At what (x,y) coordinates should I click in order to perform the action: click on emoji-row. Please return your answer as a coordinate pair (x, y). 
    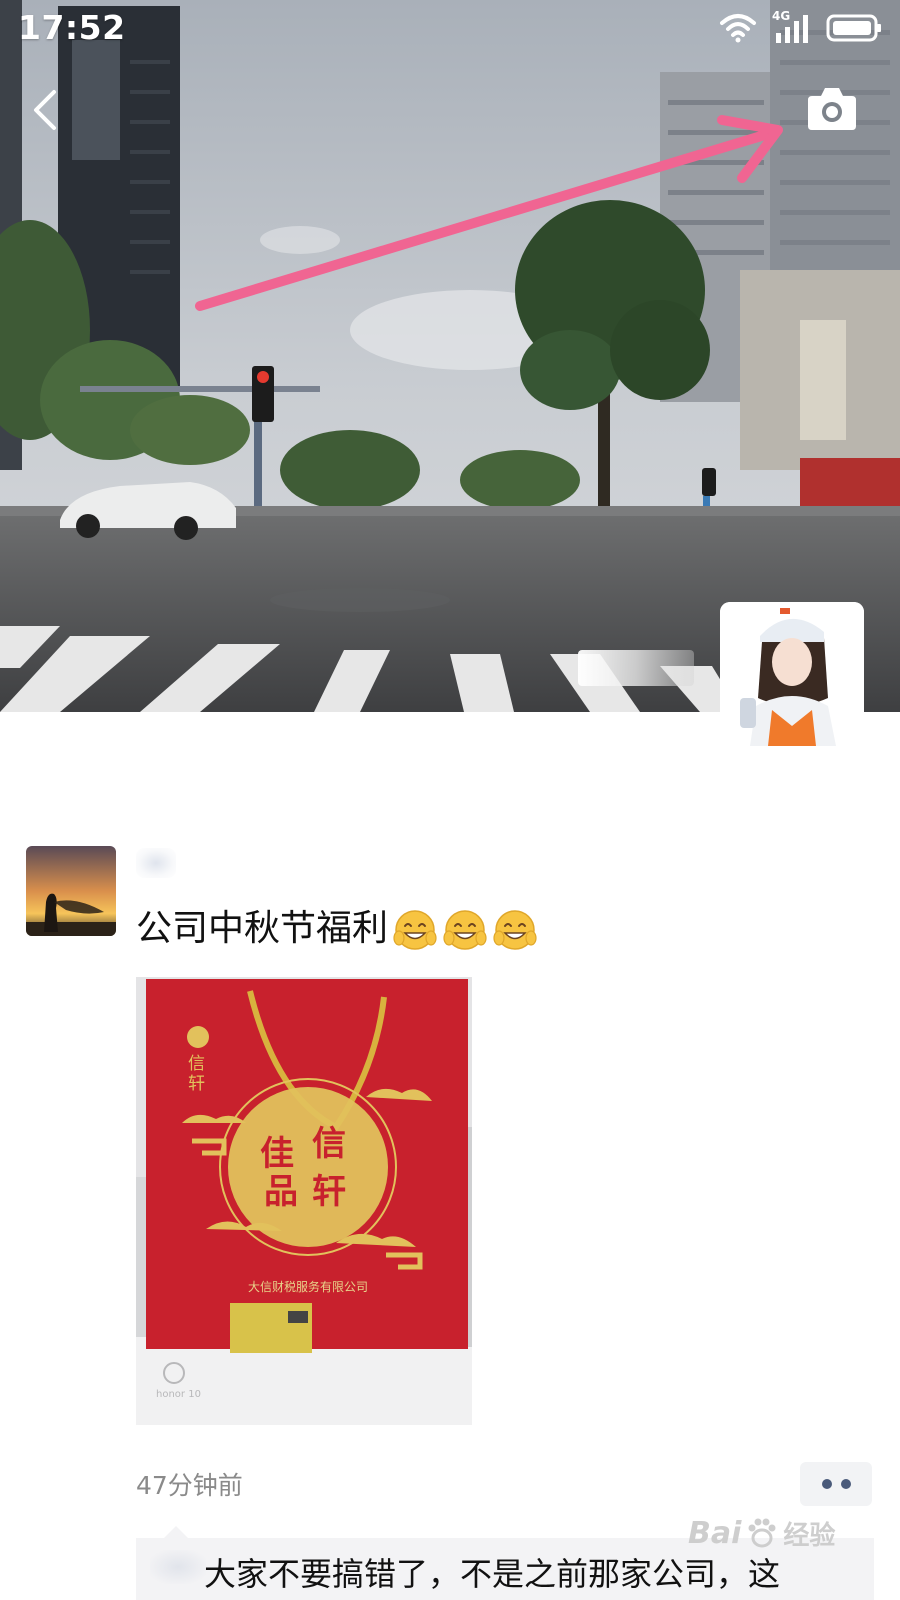
    Looking at the image, I should click on (465, 929).